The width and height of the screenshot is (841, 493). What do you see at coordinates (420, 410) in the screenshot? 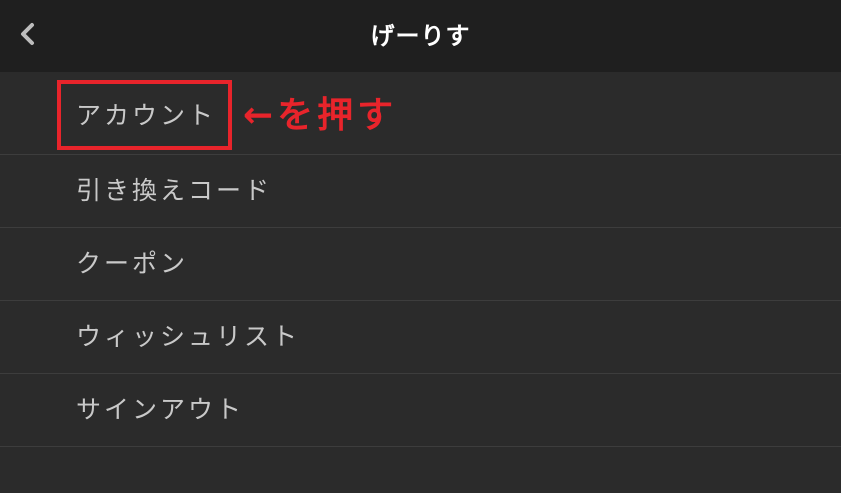
I see `menu-item-sign-out: サインアウト` at bounding box center [420, 410].